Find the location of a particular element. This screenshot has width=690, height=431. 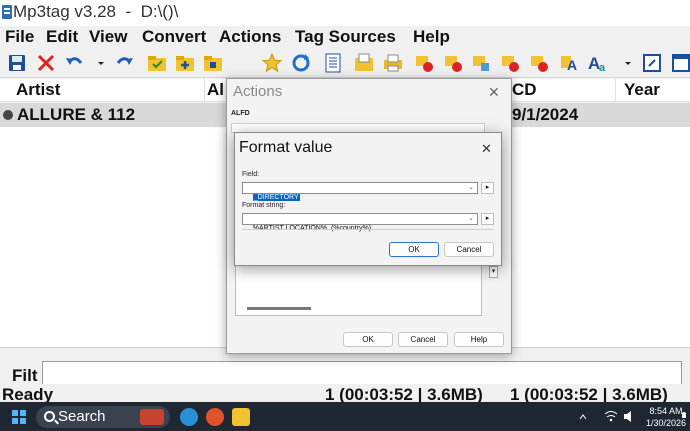

tag-panel-icon is located at coordinates (333, 63).